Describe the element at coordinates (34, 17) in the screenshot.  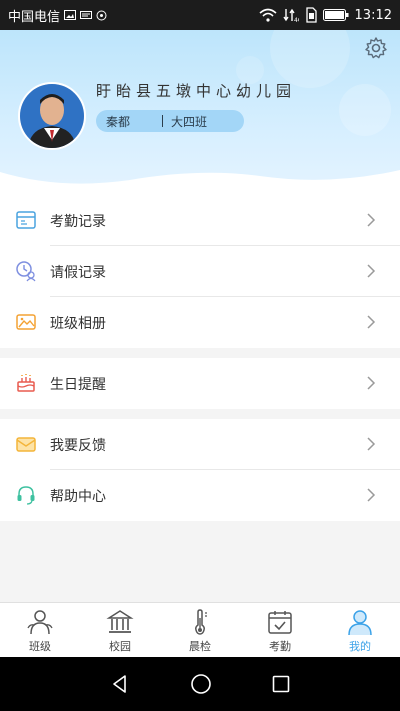
I see `carrier-label: 中国电信` at that location.